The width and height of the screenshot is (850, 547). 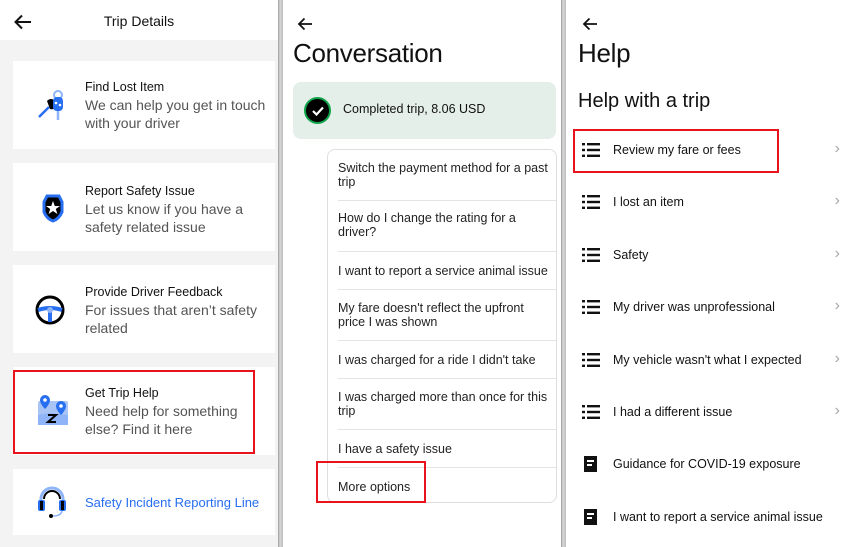 I want to click on help-item-label: I lost an item, so click(x=648, y=202).